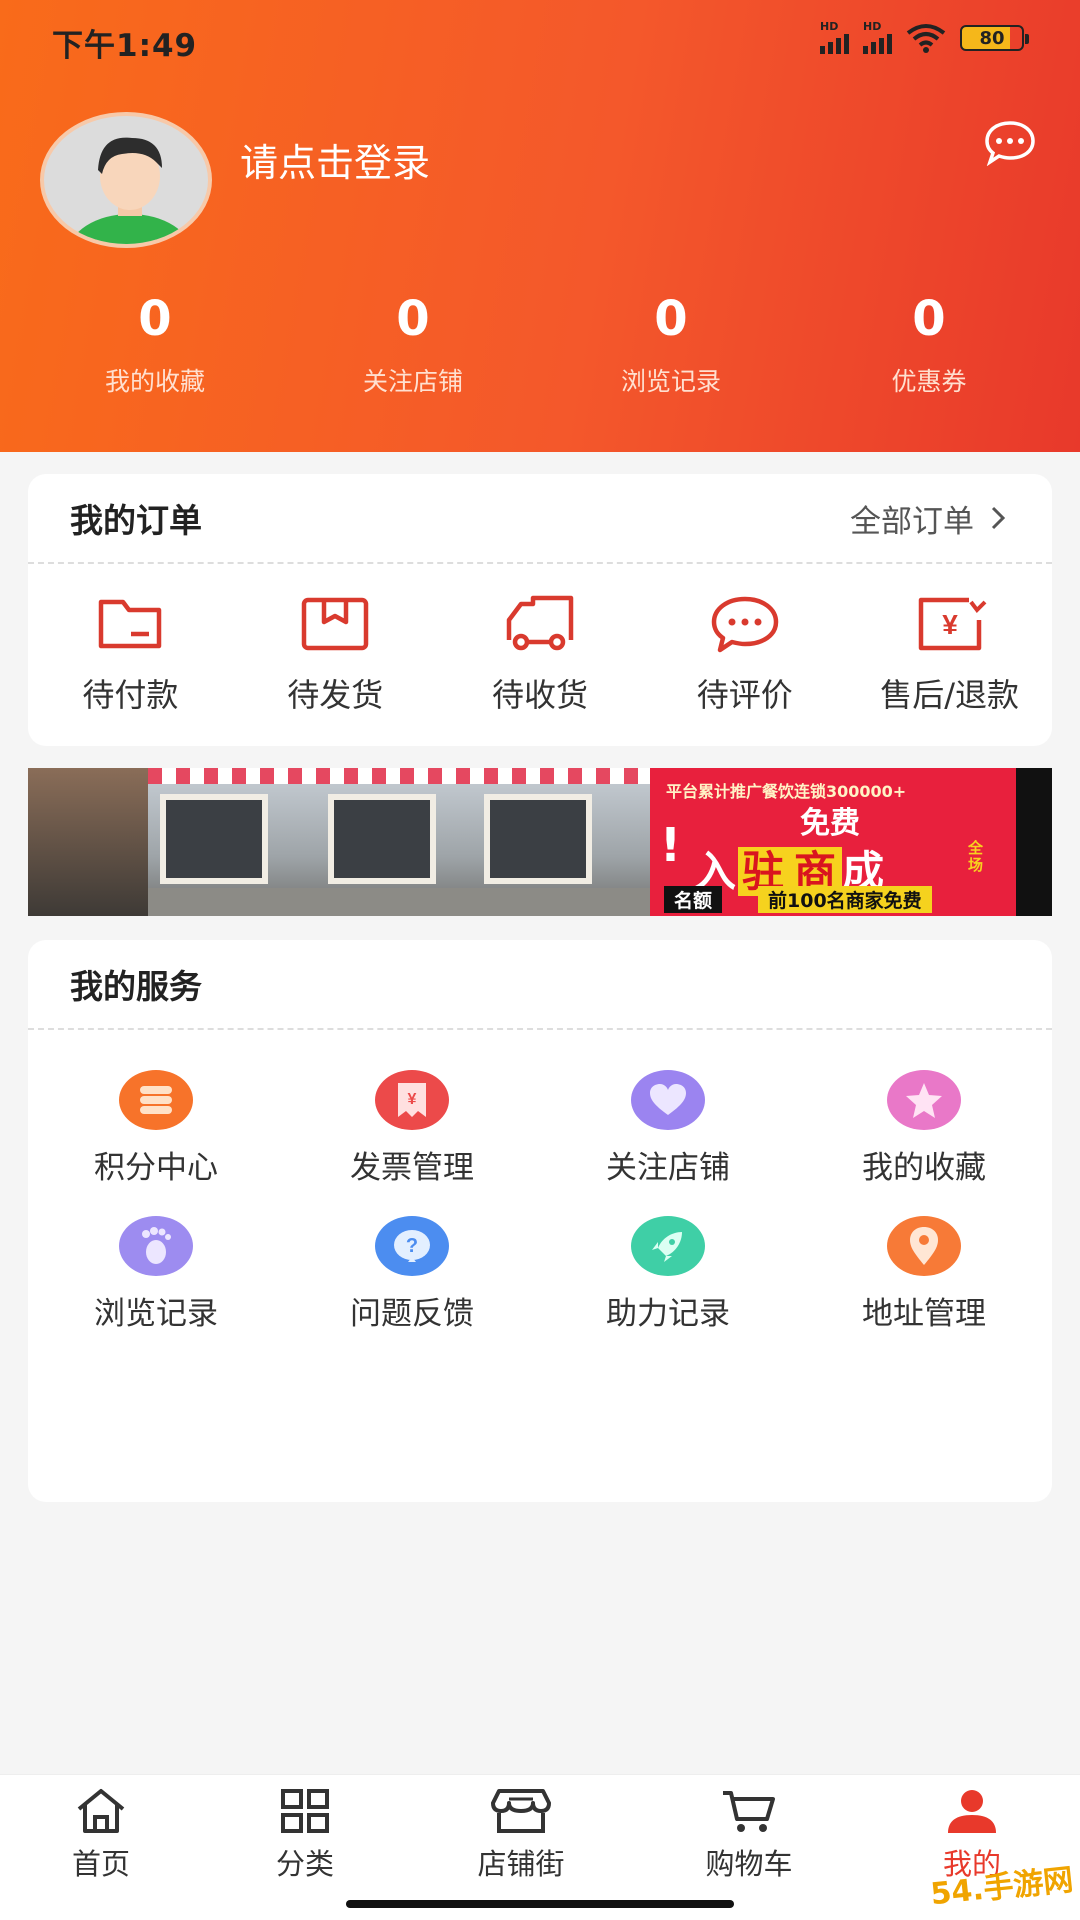 The image size is (1080, 1920). Describe the element at coordinates (924, 1100) in the screenshot. I see `star-icon` at that location.